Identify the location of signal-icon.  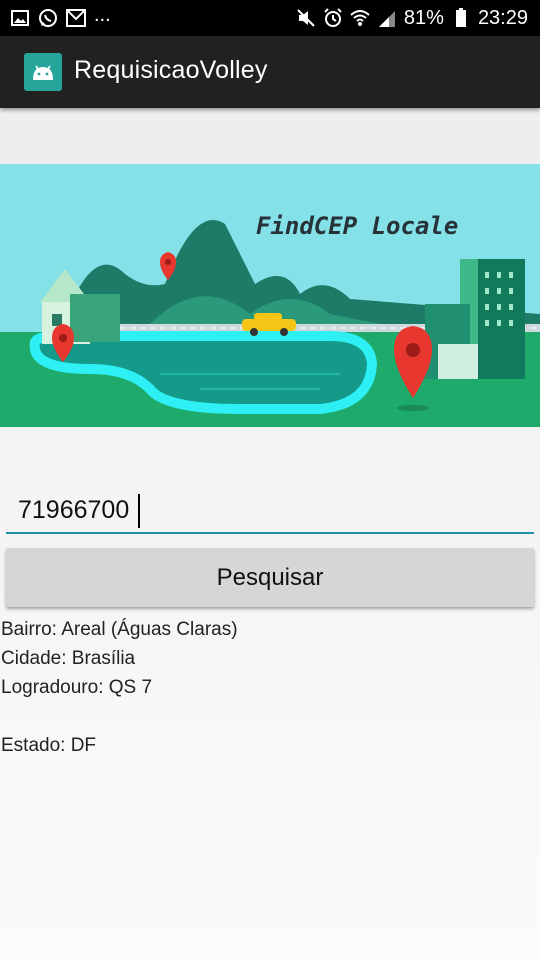
(387, 18).